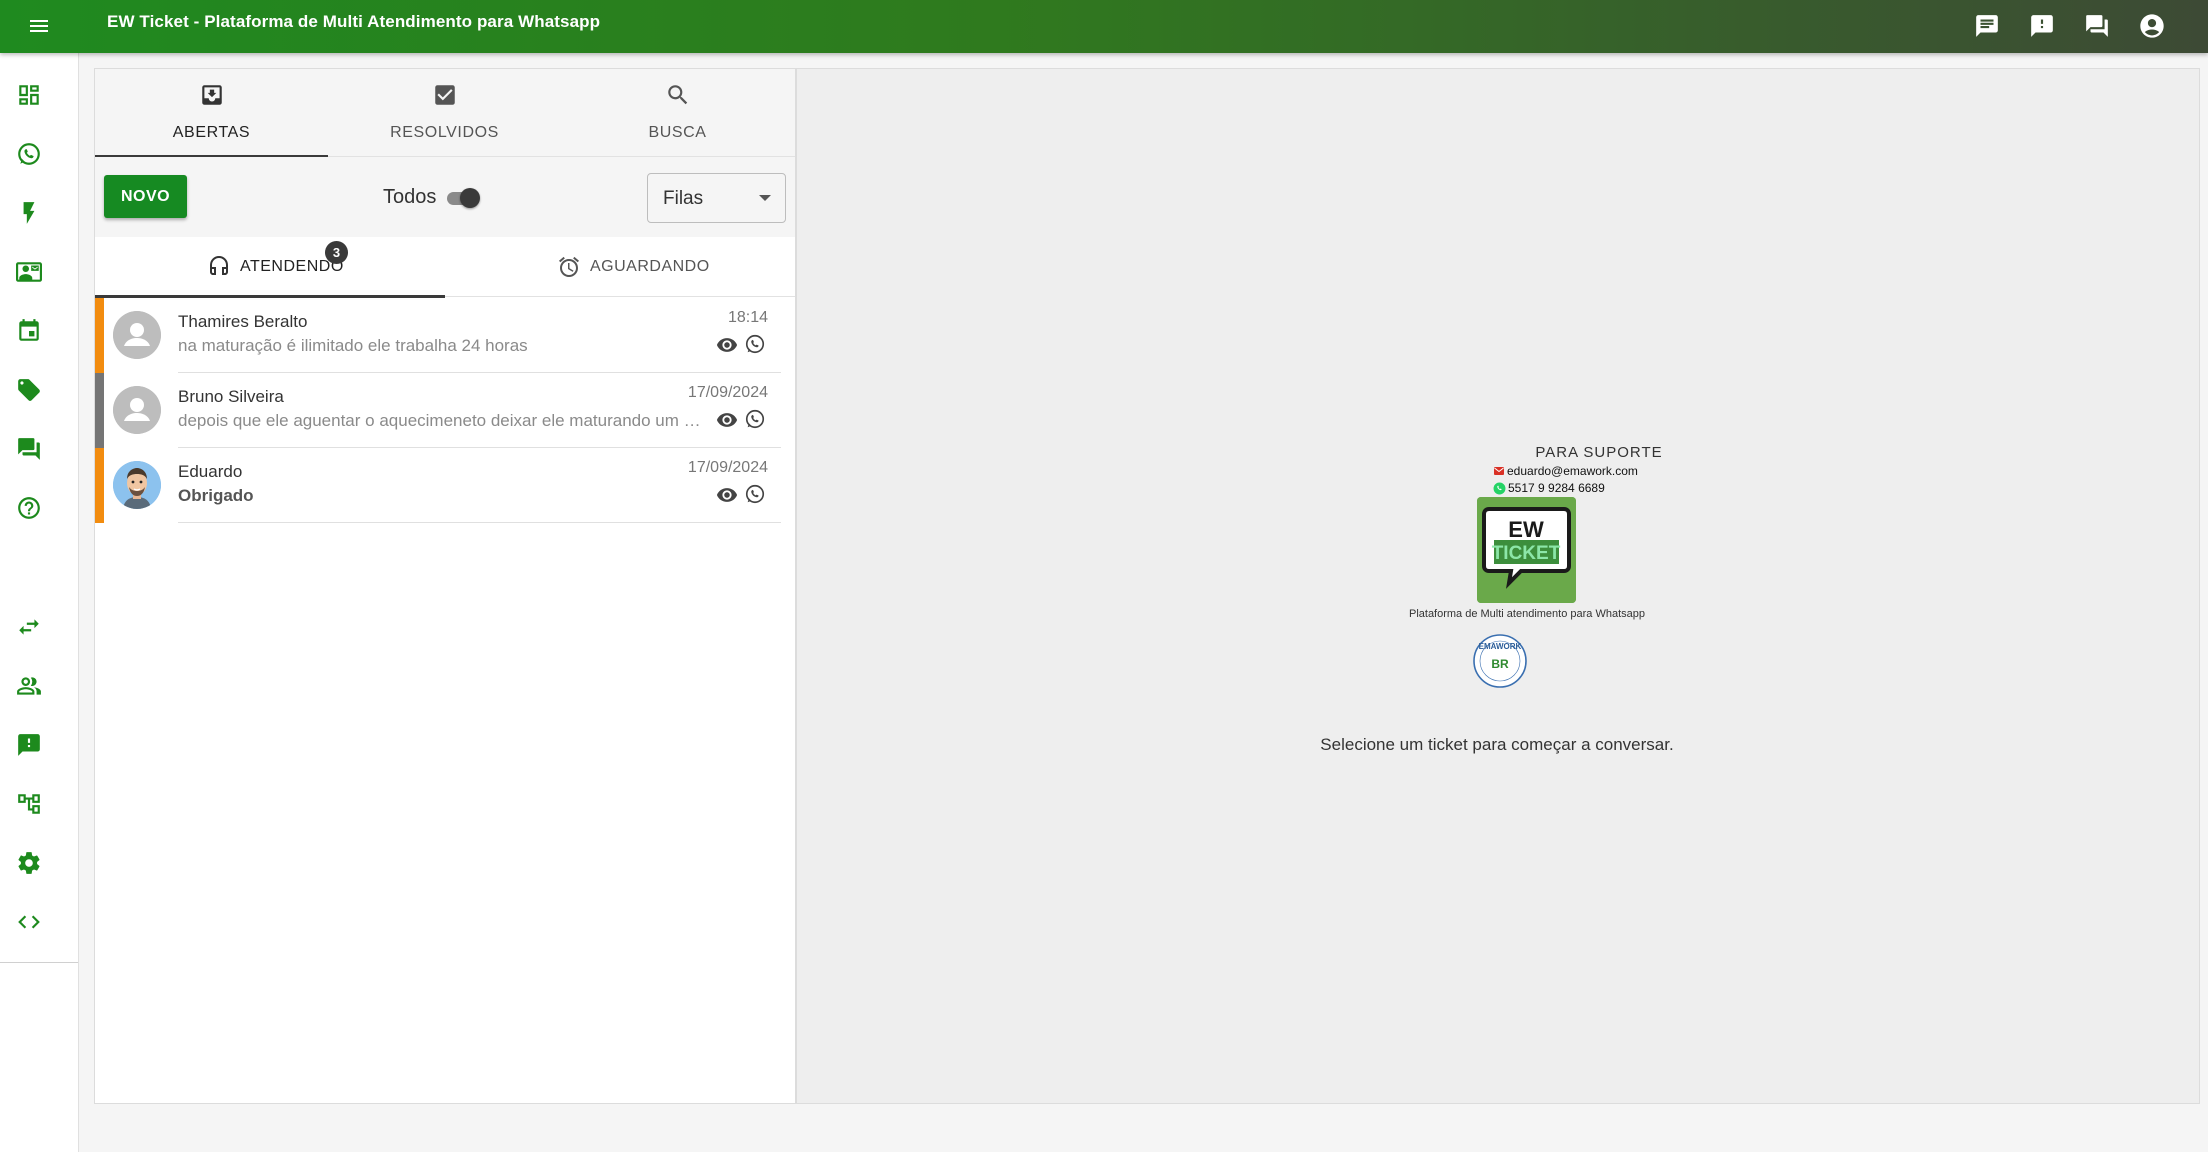 This screenshot has height=1152, width=2208. I want to click on support-title: PARA SUPORTE, so click(1599, 452).